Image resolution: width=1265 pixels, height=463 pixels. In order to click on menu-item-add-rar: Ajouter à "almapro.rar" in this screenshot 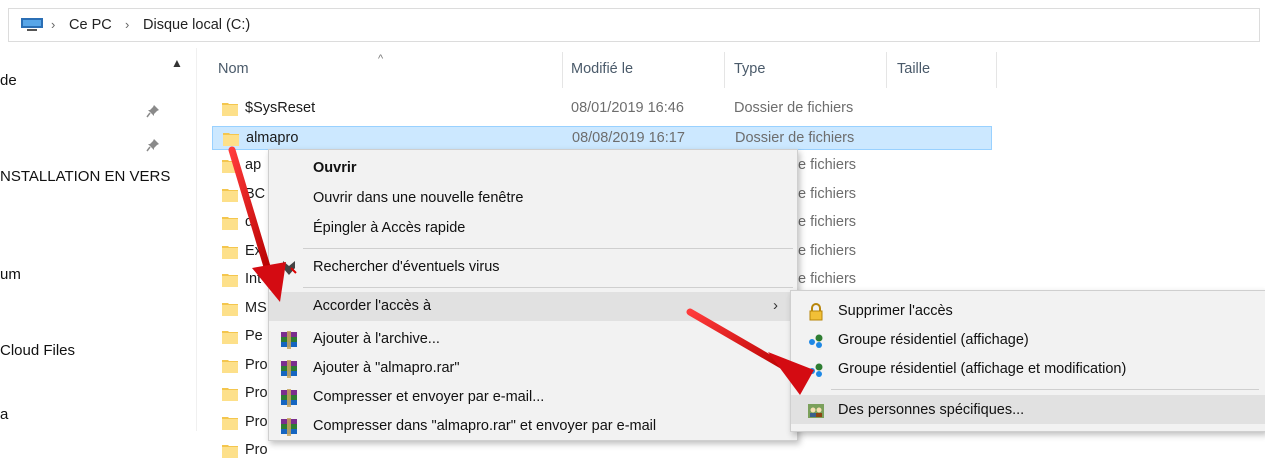, I will do `click(533, 368)`.